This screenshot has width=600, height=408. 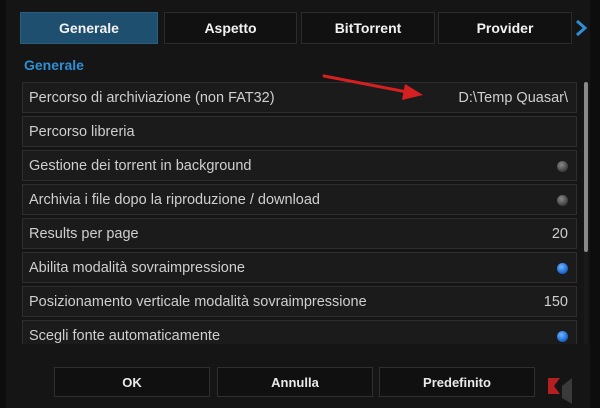 I want to click on tab-aspetto: Aspetto, so click(x=230, y=28).